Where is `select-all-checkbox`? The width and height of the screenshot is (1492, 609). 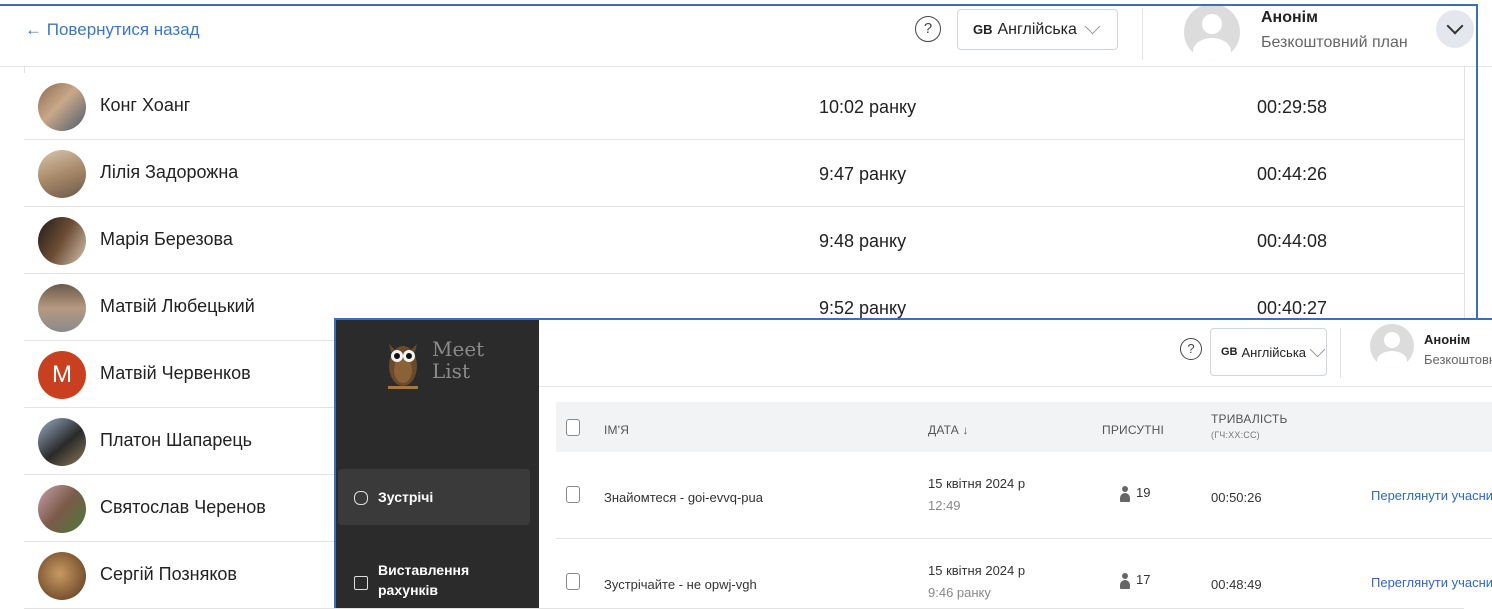
select-all-checkbox is located at coordinates (573, 427).